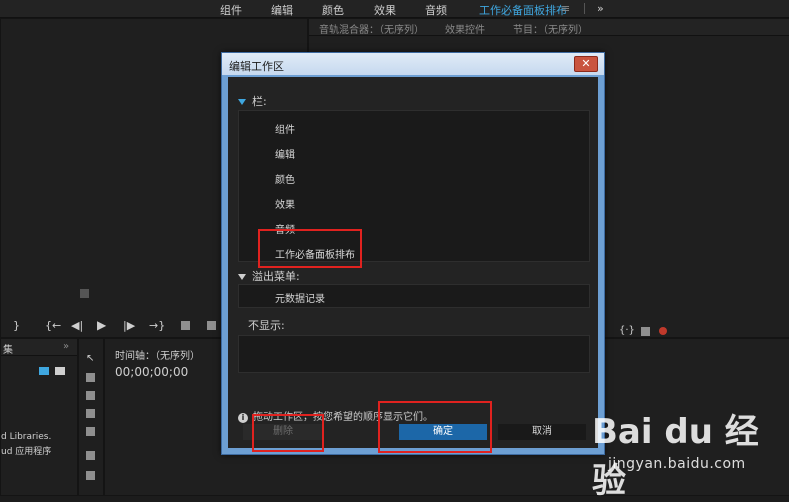 The height and width of the screenshot is (502, 789). Describe the element at coordinates (231, 10) in the screenshot. I see `workspace-tab-components: 组件` at that location.